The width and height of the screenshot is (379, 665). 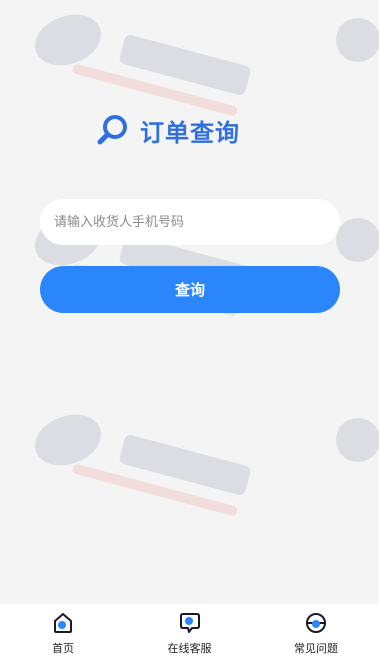 I want to click on query-button: 查询, so click(x=190, y=289).